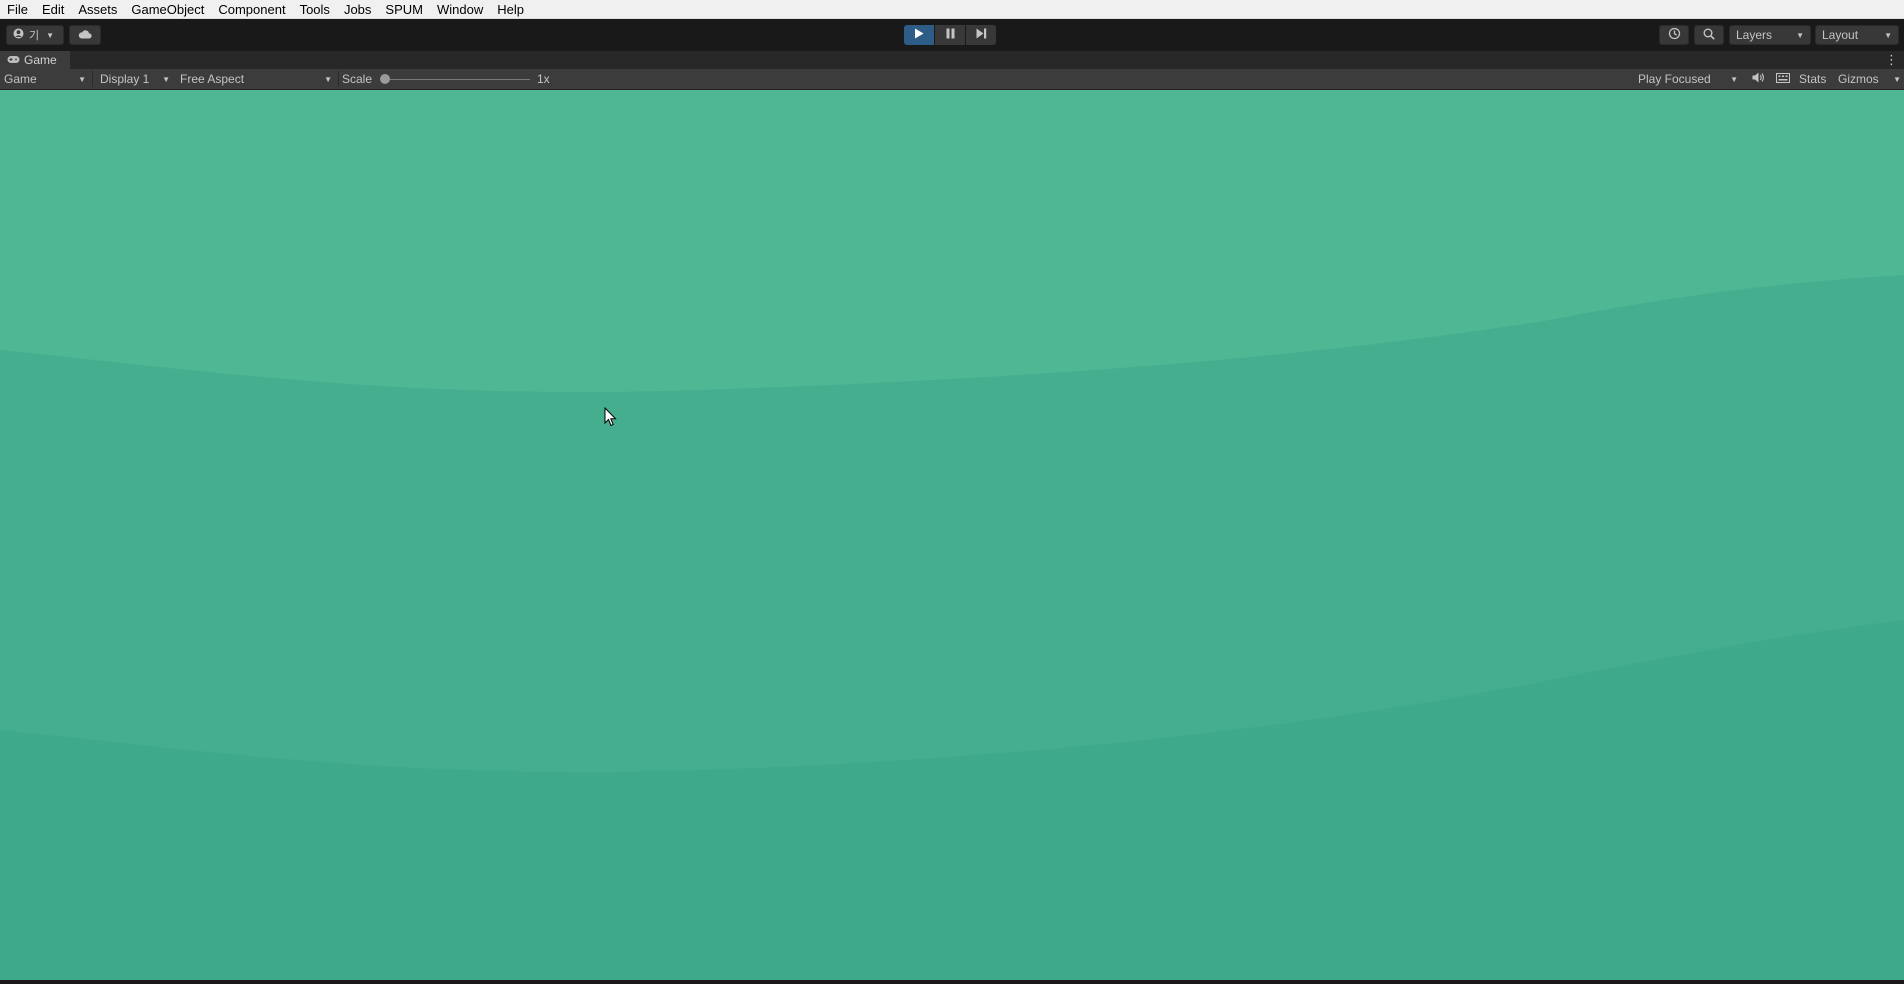  I want to click on play-mode-dropdown: Play Focused ▼, so click(1688, 79).